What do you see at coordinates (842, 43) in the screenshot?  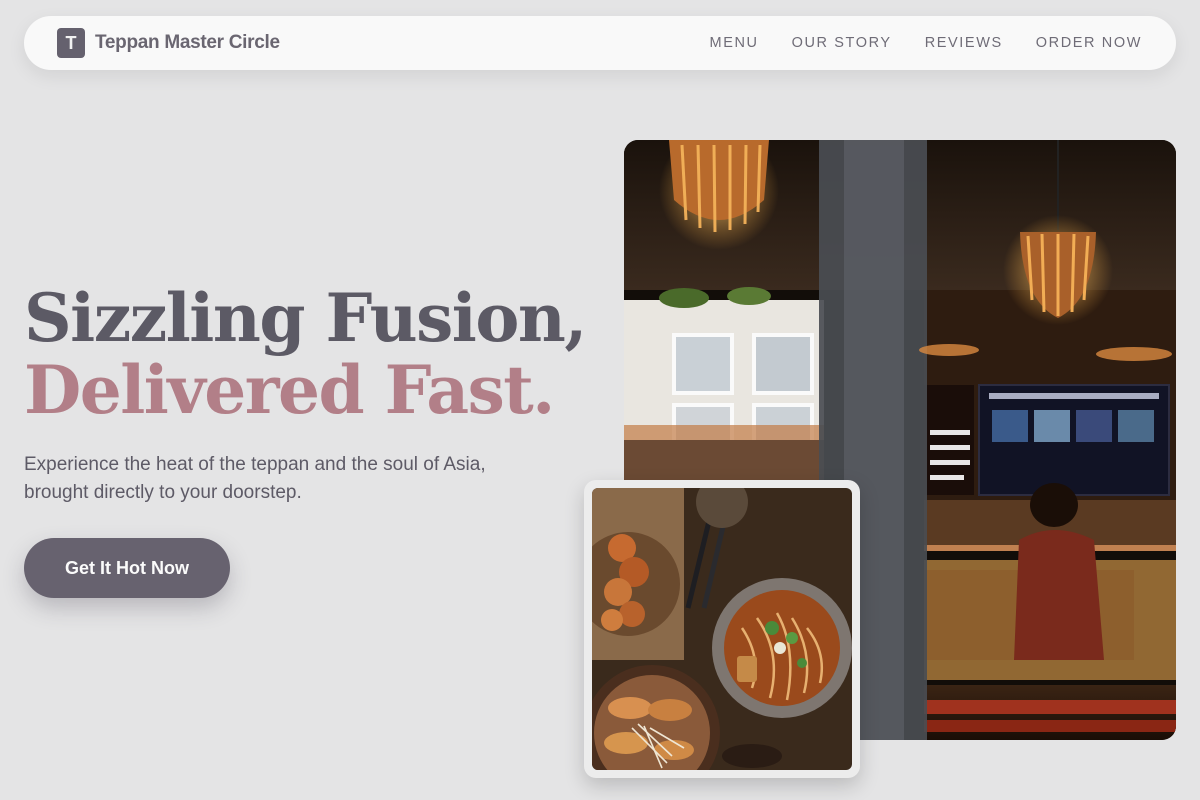 I see `nav-link-our-story: OUR STORY` at bounding box center [842, 43].